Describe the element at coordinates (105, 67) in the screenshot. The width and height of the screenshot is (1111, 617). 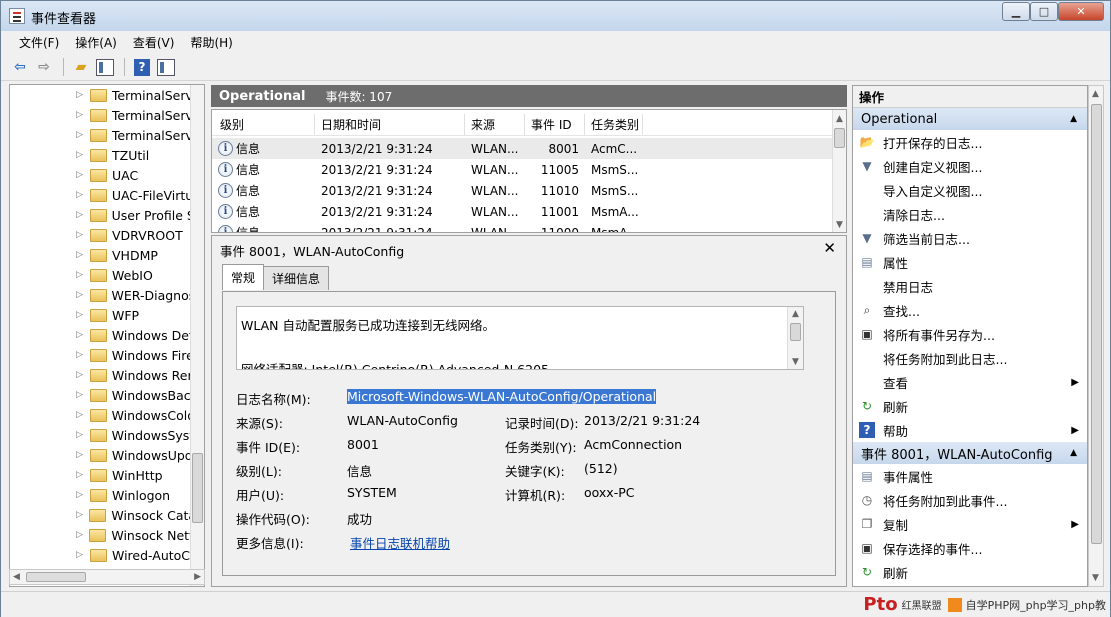
I see `show-hide-tree-button` at that location.